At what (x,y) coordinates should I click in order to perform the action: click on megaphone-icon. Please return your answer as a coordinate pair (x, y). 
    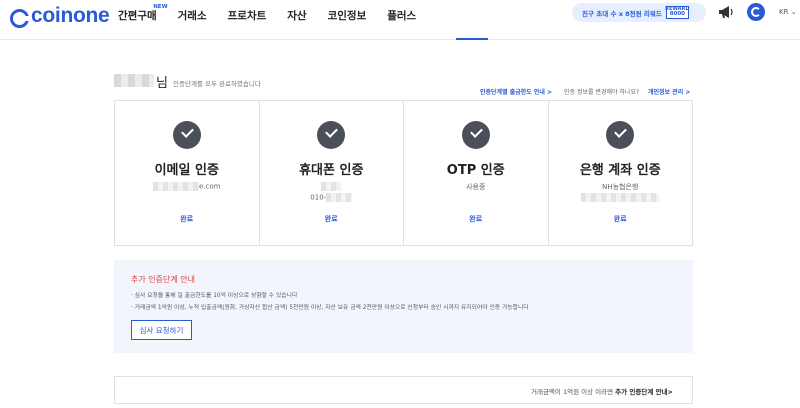
    Looking at the image, I should click on (726, 12).